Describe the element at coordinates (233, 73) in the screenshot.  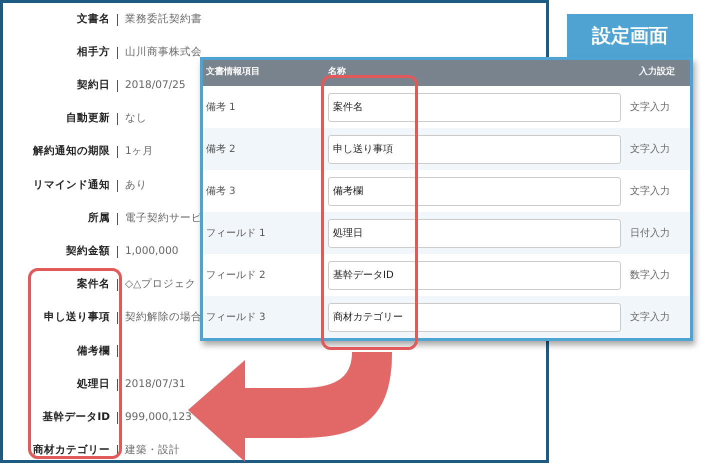
I see `column-header: 文書情報項目` at that location.